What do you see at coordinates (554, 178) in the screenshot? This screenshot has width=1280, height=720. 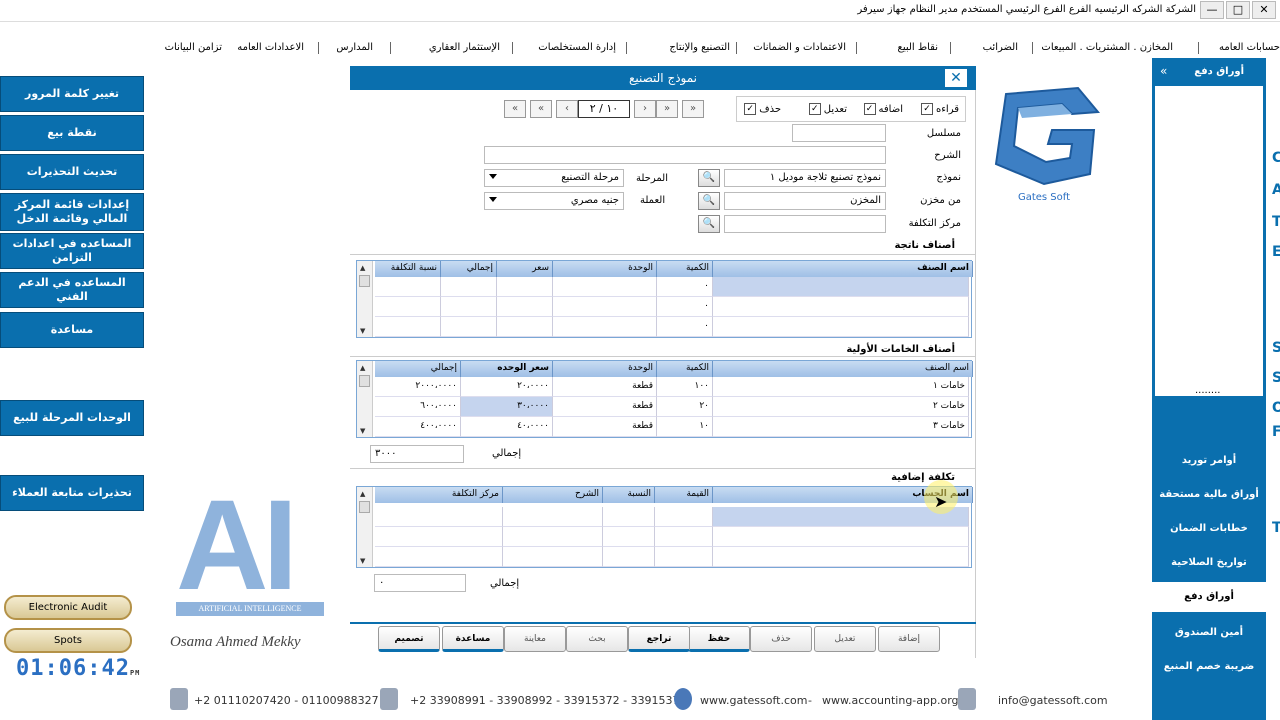 I see `stage-select: مرحلة التصنيع` at bounding box center [554, 178].